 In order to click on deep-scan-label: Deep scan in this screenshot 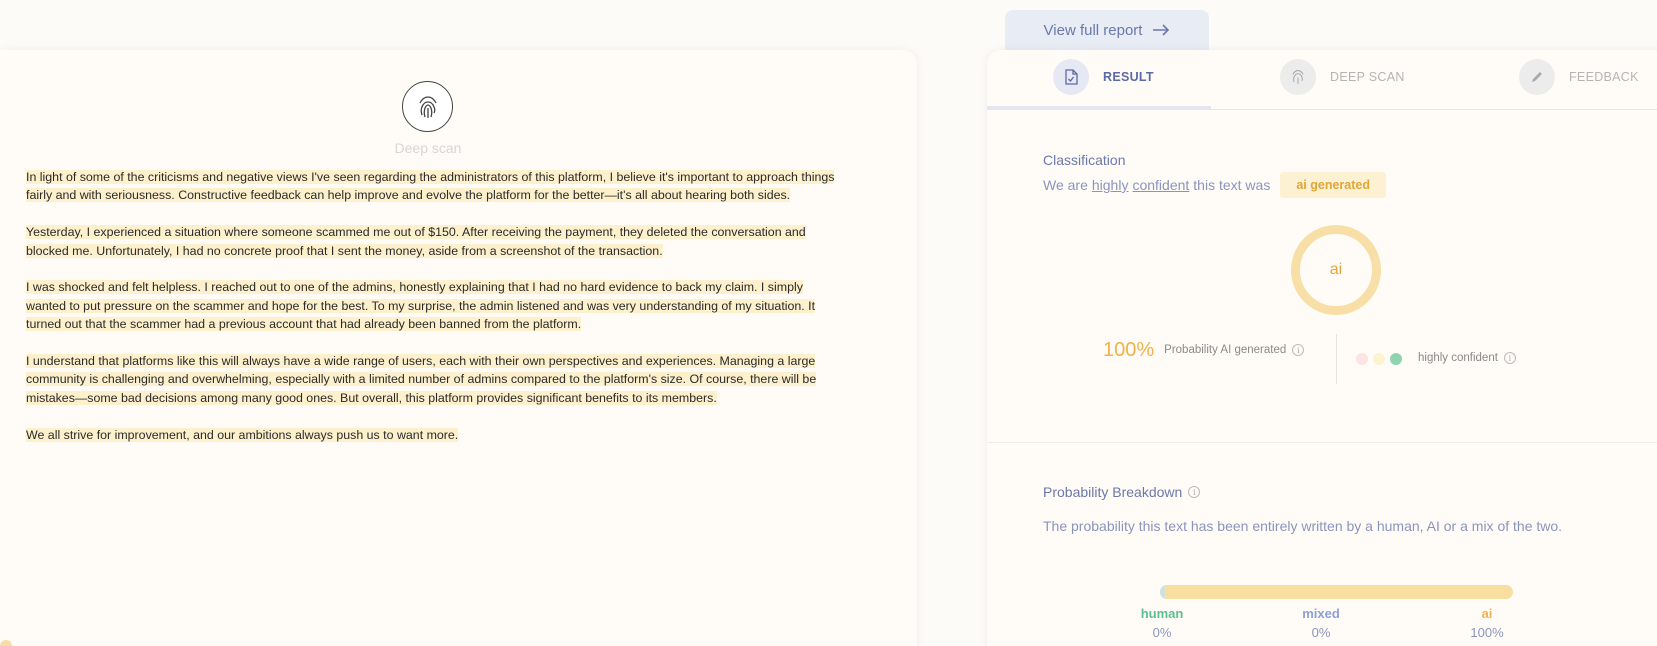, I will do `click(428, 148)`.